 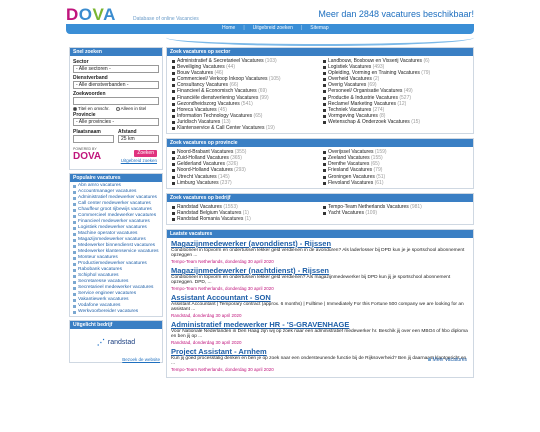 I want to click on bedrijf-item-label: Yacht Vacatures, so click(x=346, y=213).